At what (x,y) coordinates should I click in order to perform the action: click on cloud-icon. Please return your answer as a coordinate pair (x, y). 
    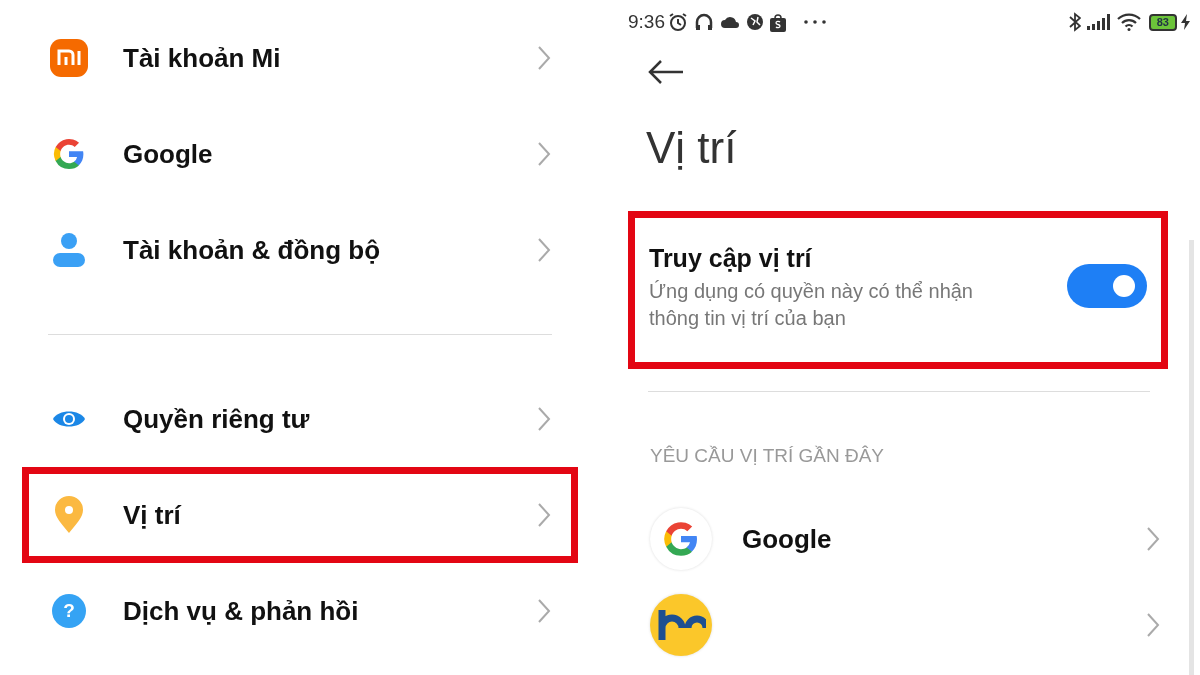
    Looking at the image, I should click on (730, 22).